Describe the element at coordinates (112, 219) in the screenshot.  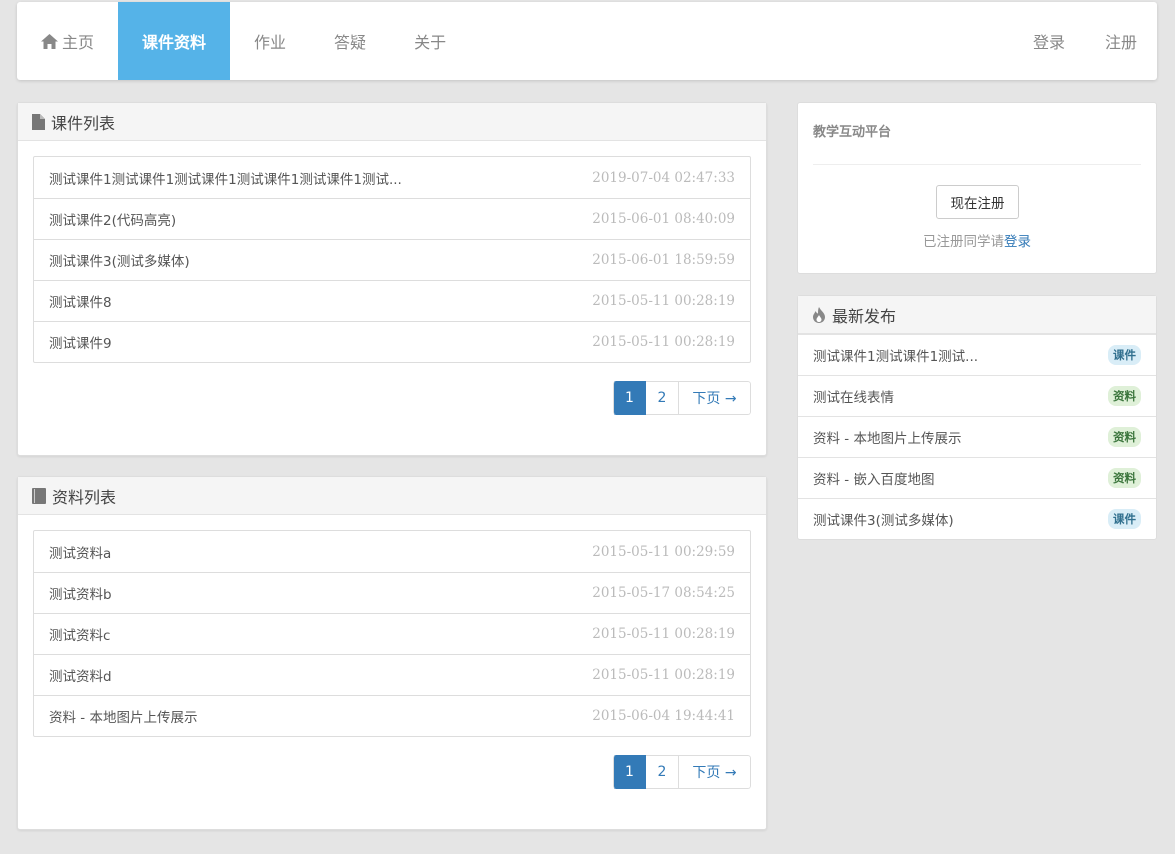
I see `list-item-title: 测试课件2(代码高亮)` at that location.